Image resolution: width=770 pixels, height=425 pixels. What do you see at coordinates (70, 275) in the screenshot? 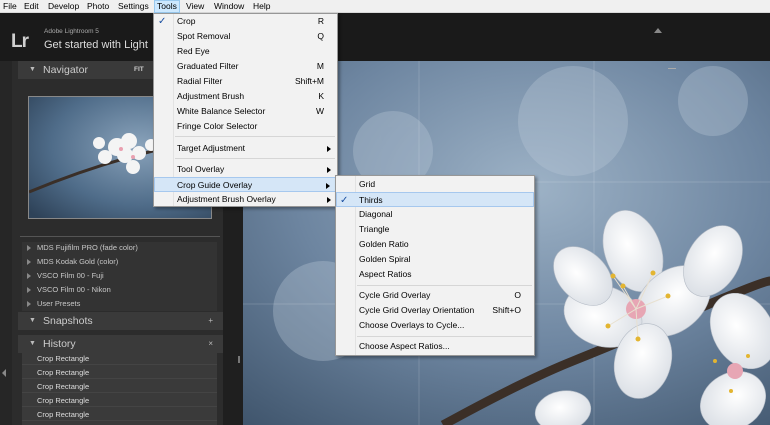
I see `preset-label: VSCO Film 00 - Fuji` at bounding box center [70, 275].